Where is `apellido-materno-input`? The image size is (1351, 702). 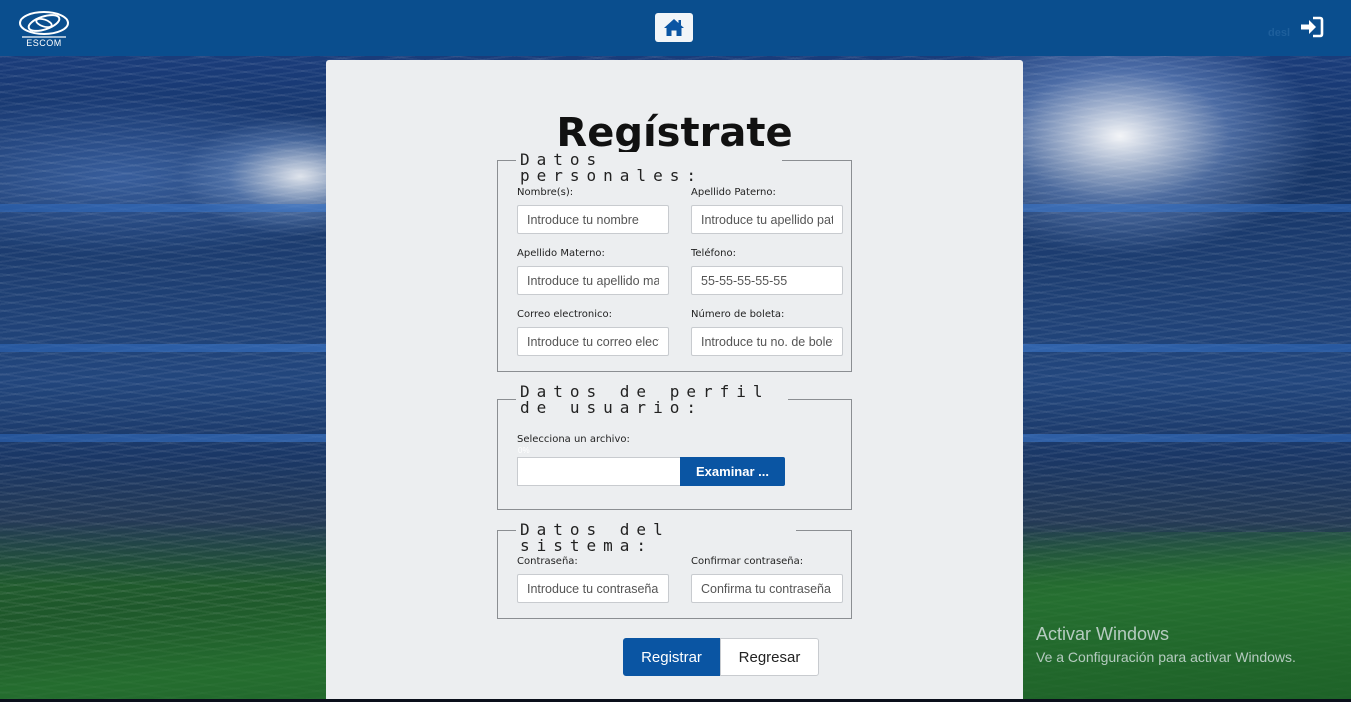
apellido-materno-input is located at coordinates (593, 280).